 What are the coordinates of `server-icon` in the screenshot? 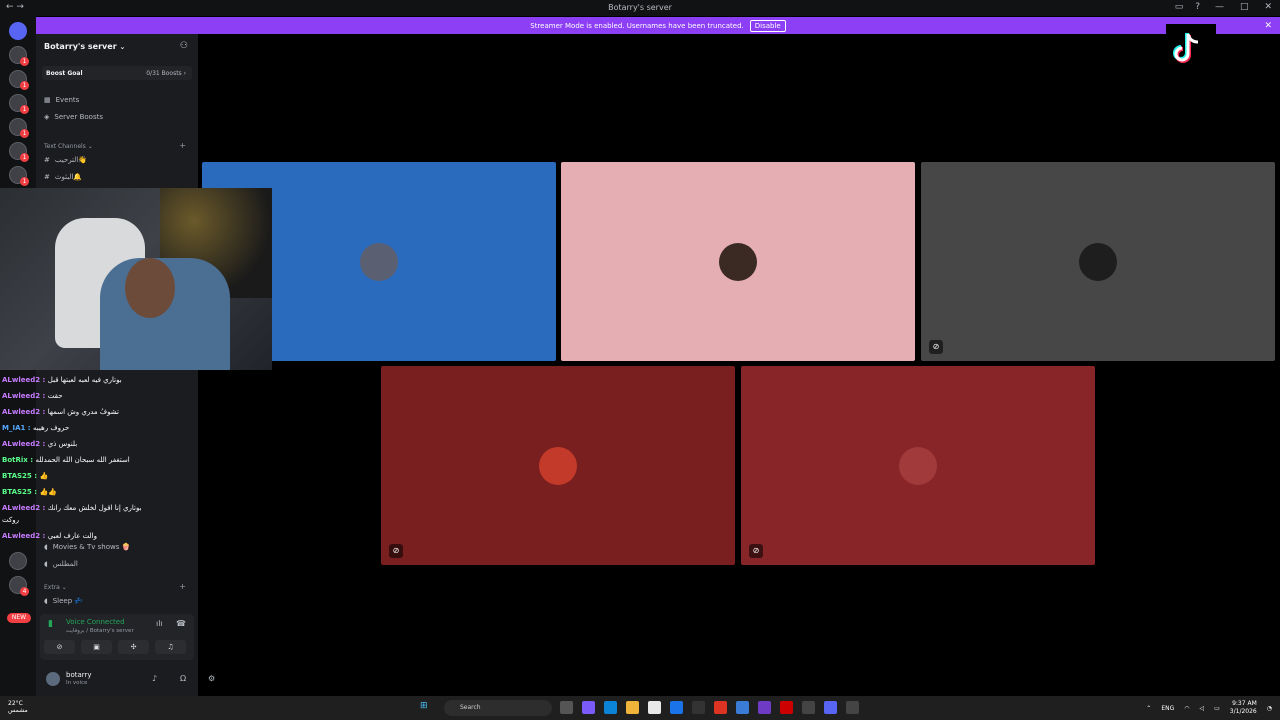 It's located at (18, 561).